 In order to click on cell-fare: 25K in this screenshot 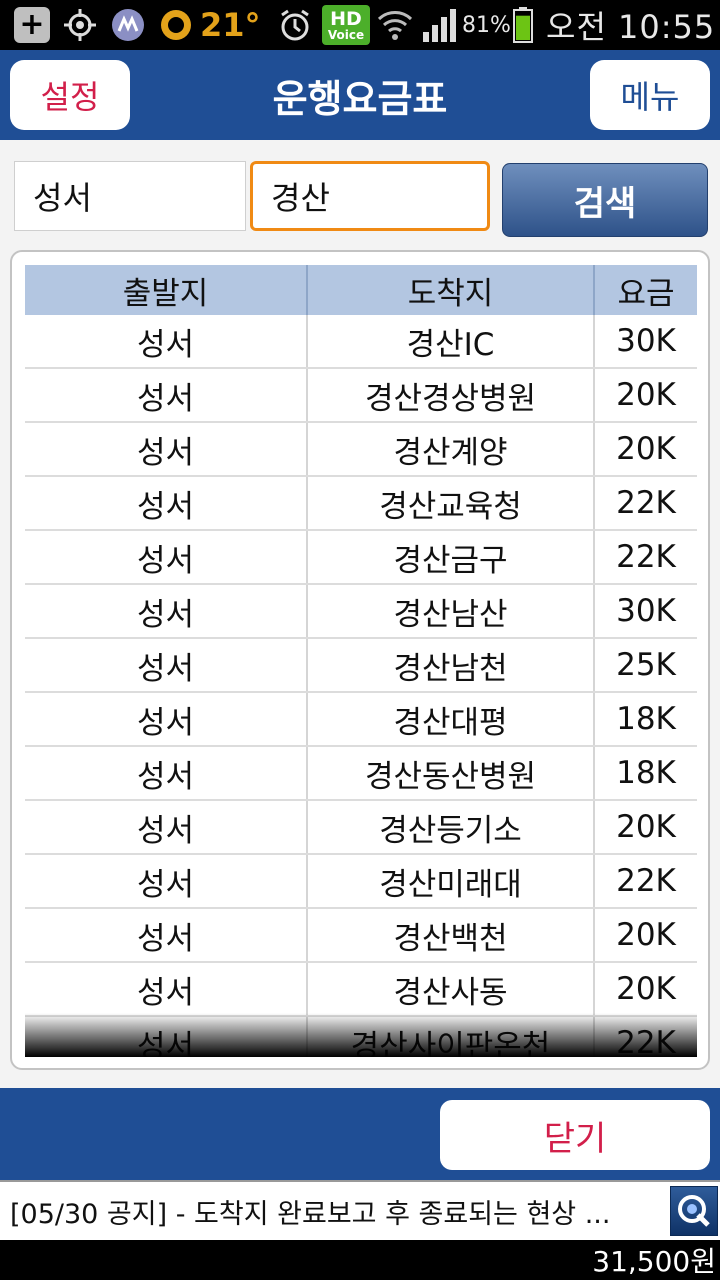, I will do `click(646, 665)`.